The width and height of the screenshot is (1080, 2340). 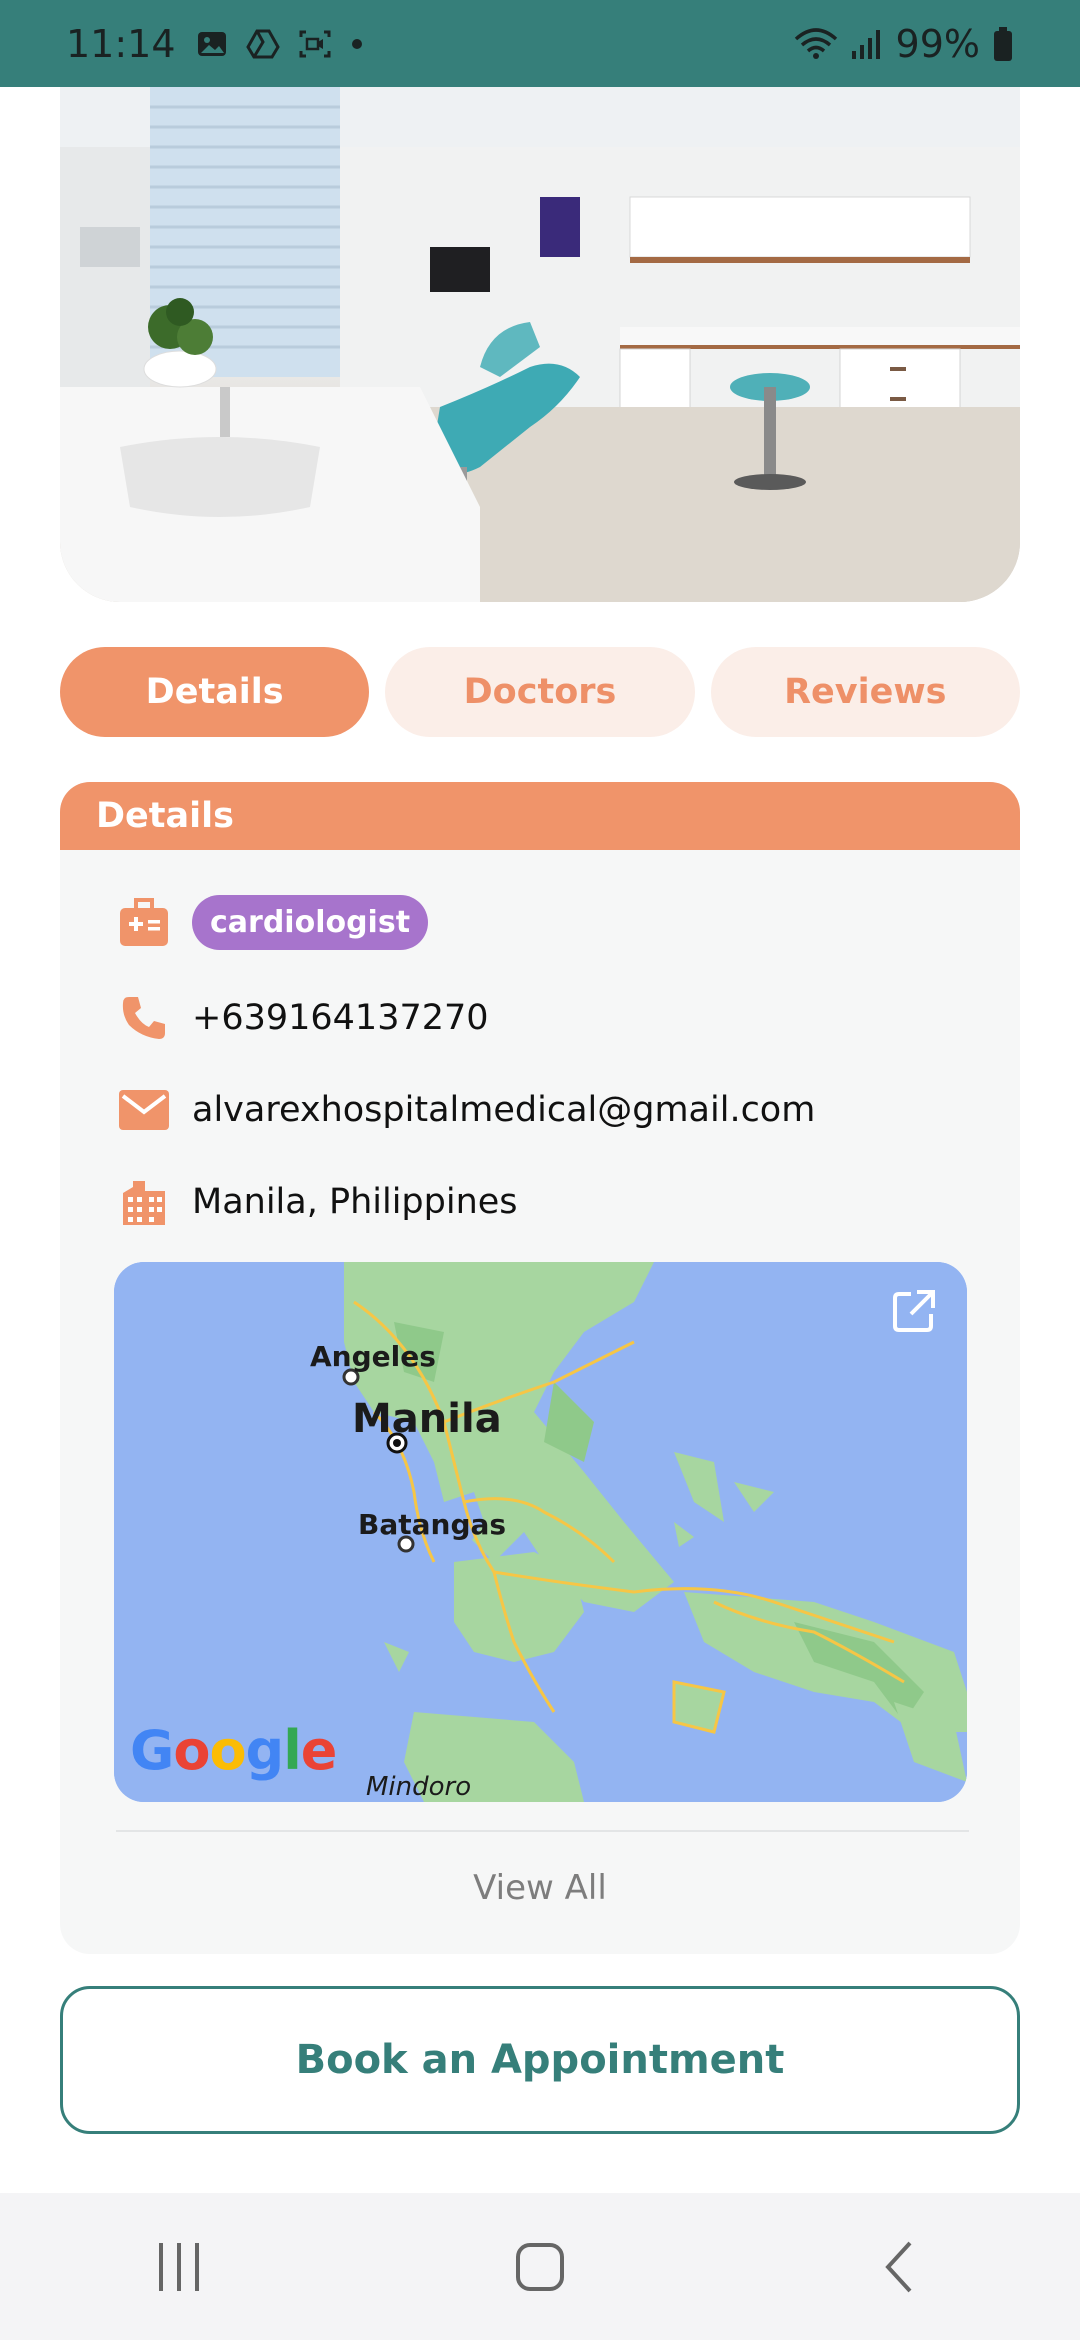 I want to click on specialty-badge: cardiologist, so click(x=310, y=922).